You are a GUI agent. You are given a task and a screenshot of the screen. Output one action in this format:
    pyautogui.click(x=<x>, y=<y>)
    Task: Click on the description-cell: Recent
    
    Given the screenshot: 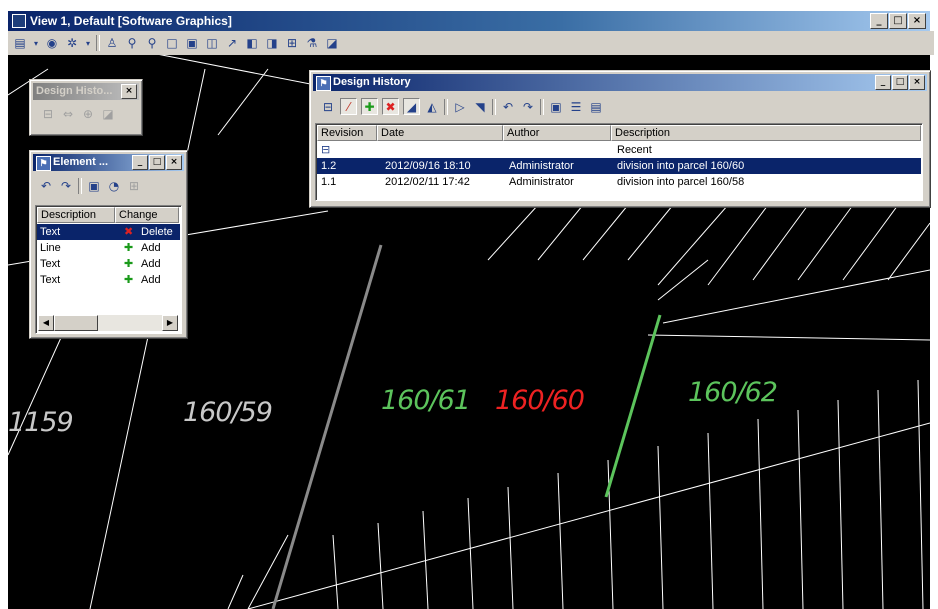 What is the action you would take?
    pyautogui.click(x=634, y=150)
    